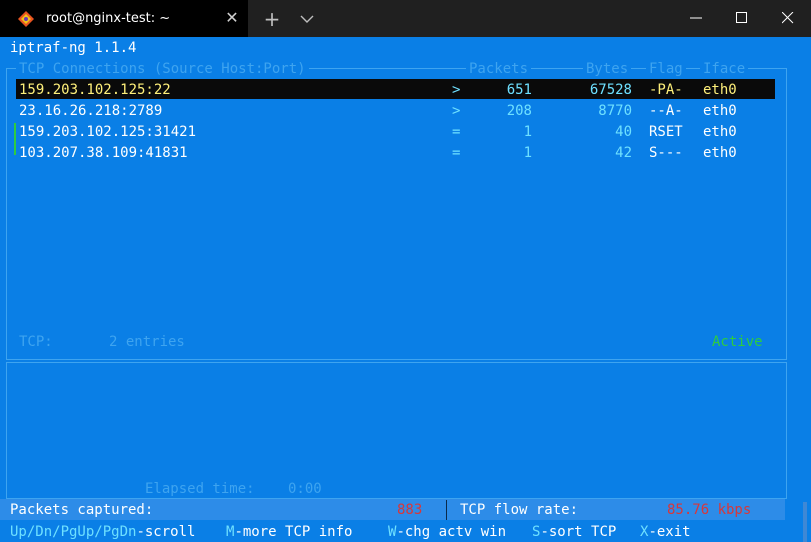 This screenshot has width=811, height=542. Describe the element at coordinates (669, 532) in the screenshot. I see `help-text: -exit` at that location.